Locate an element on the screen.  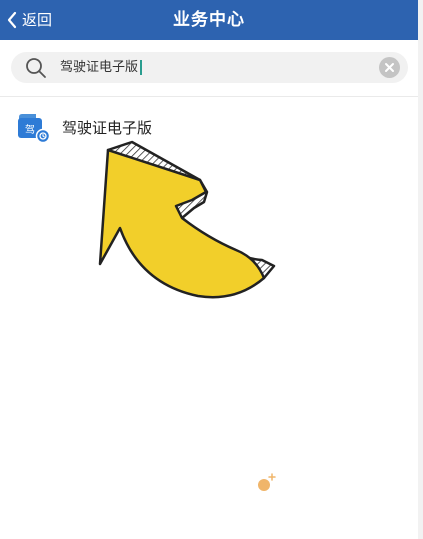
clear-icon is located at coordinates (389, 67).